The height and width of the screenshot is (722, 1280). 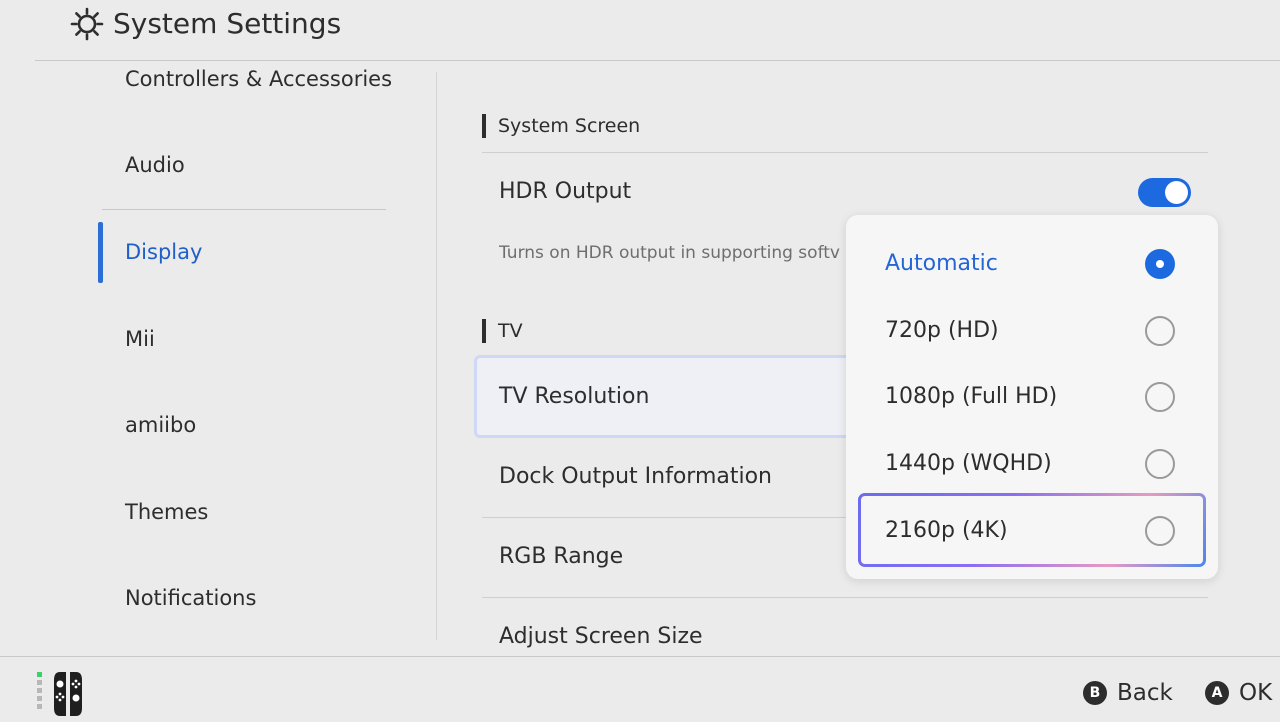 I want to click on rgb-range-label: RGB Range, so click(x=561, y=557).